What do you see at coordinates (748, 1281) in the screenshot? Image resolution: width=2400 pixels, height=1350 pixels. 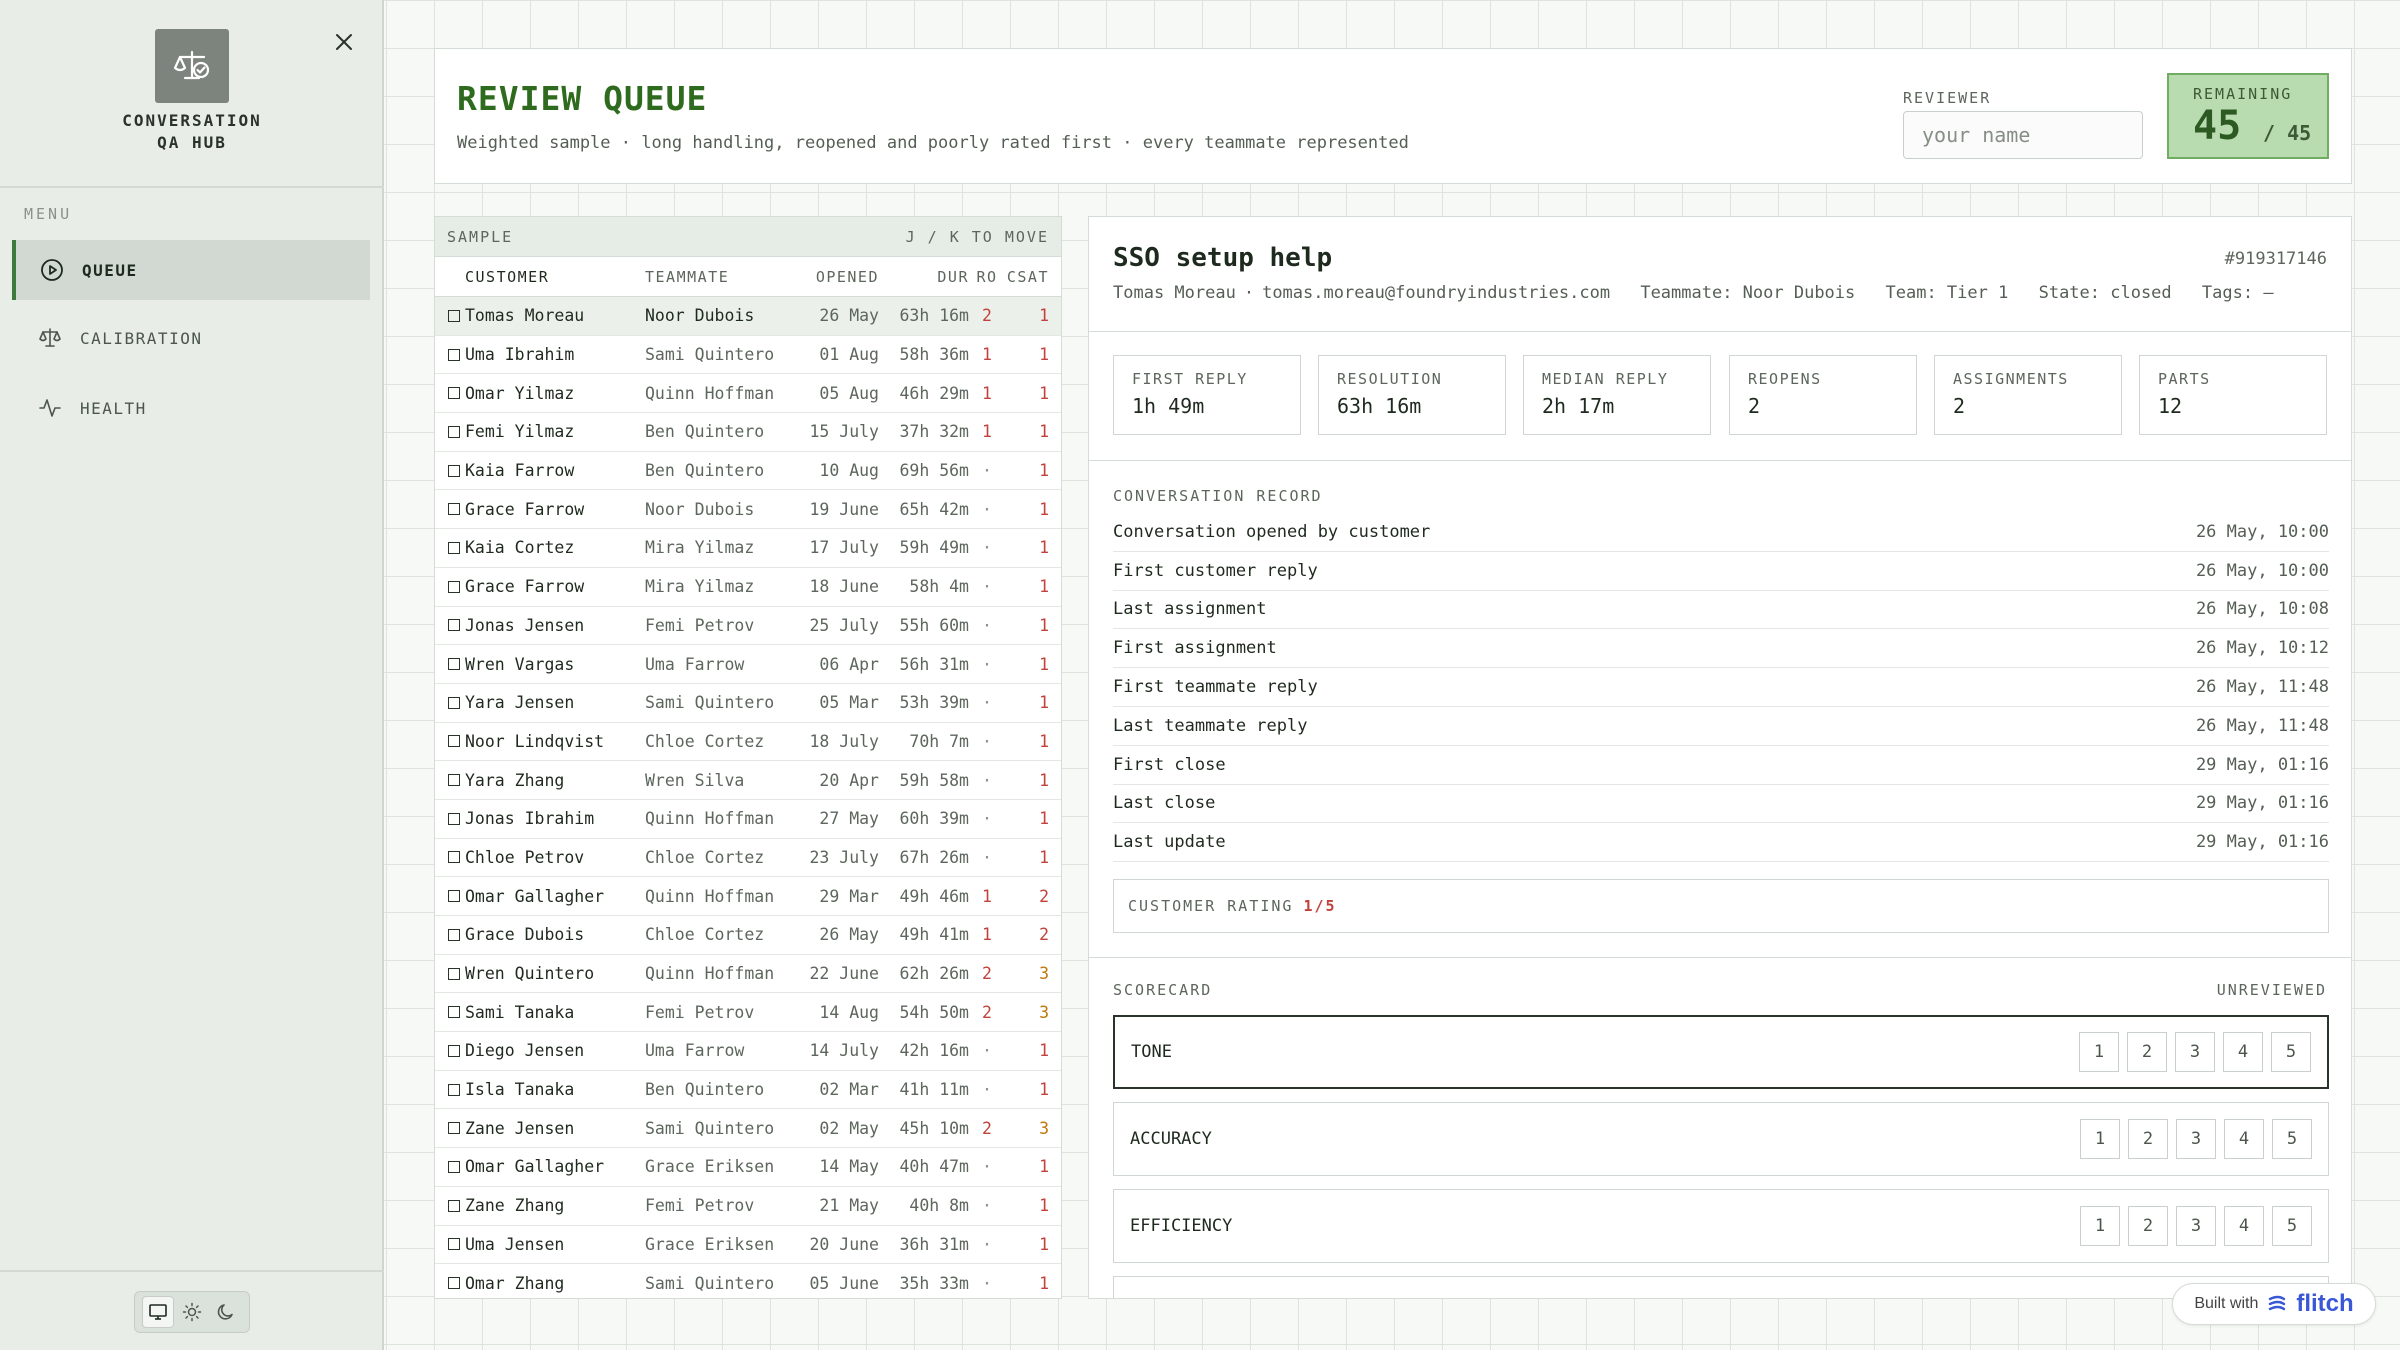 I see `table-row: Omar Zhang Sami Quintero 05 June 35h 33m · 1` at bounding box center [748, 1281].